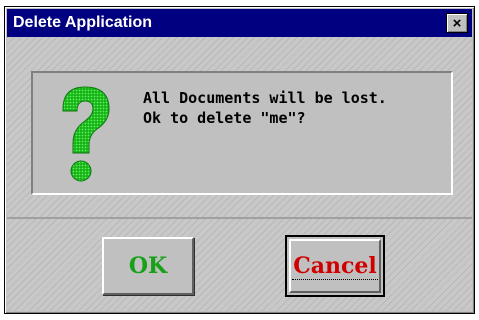 This screenshot has height=320, width=479. I want to click on cancel-button-face: Cancel, so click(335, 266).